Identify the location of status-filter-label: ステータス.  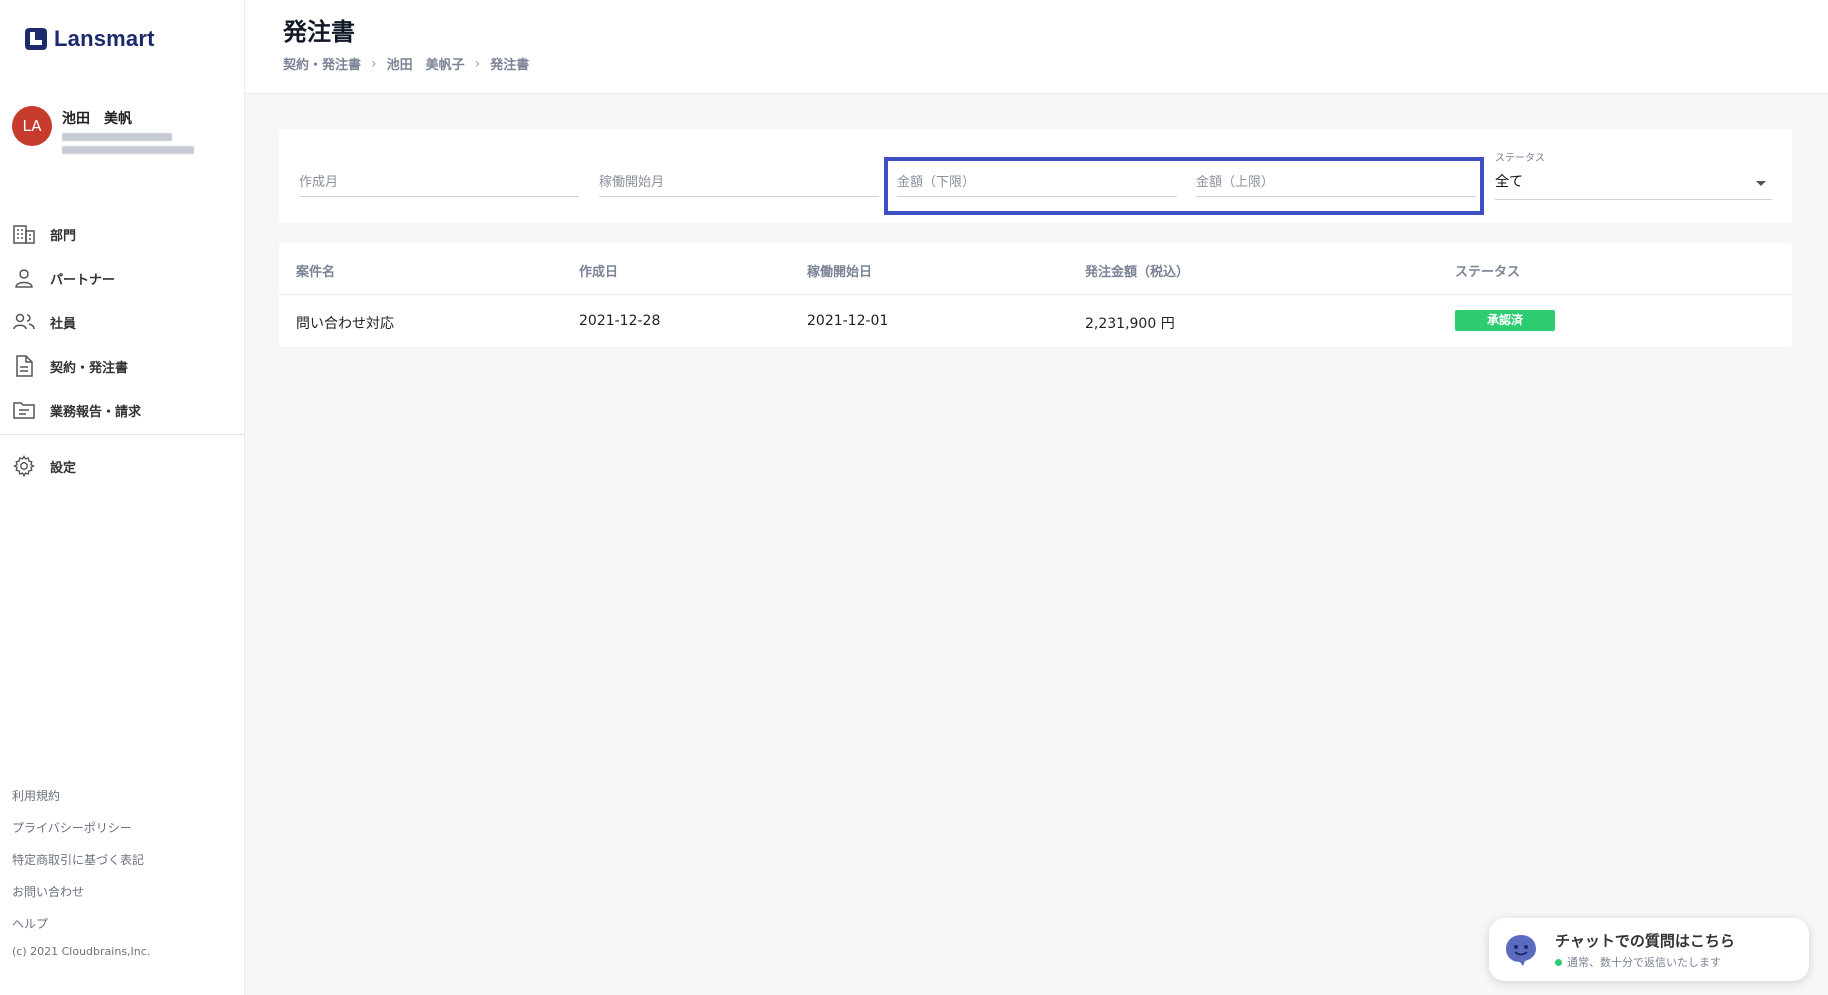
(1520, 158).